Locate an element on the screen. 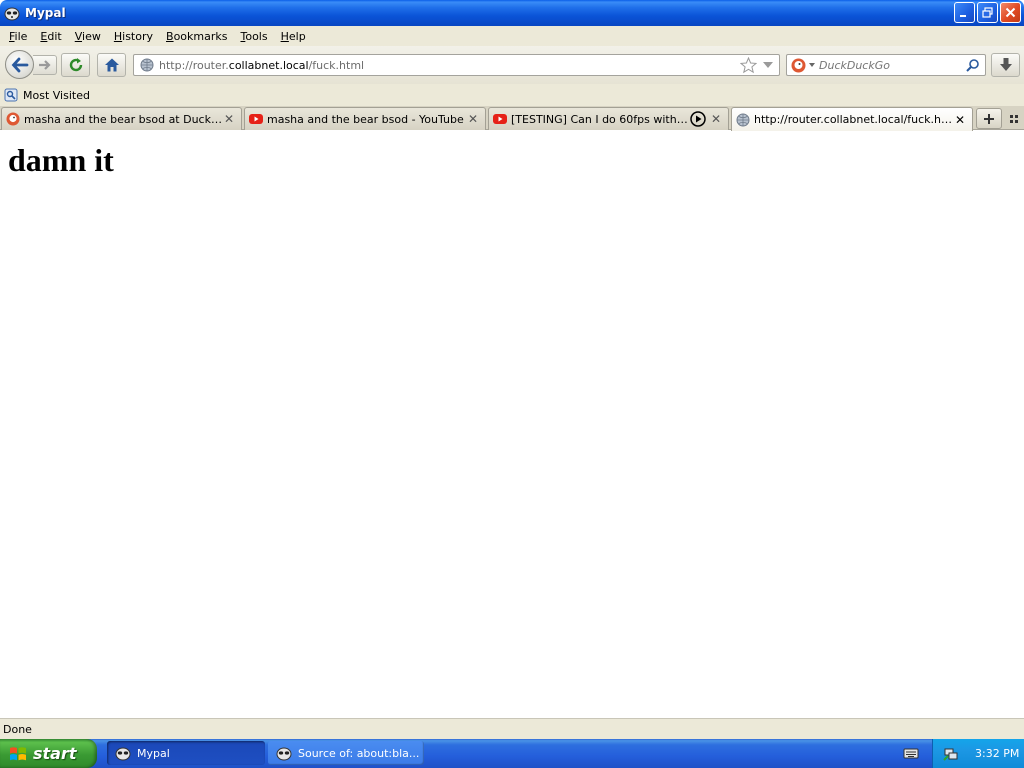 The width and height of the screenshot is (1024, 768). search-input is located at coordinates (889, 65).